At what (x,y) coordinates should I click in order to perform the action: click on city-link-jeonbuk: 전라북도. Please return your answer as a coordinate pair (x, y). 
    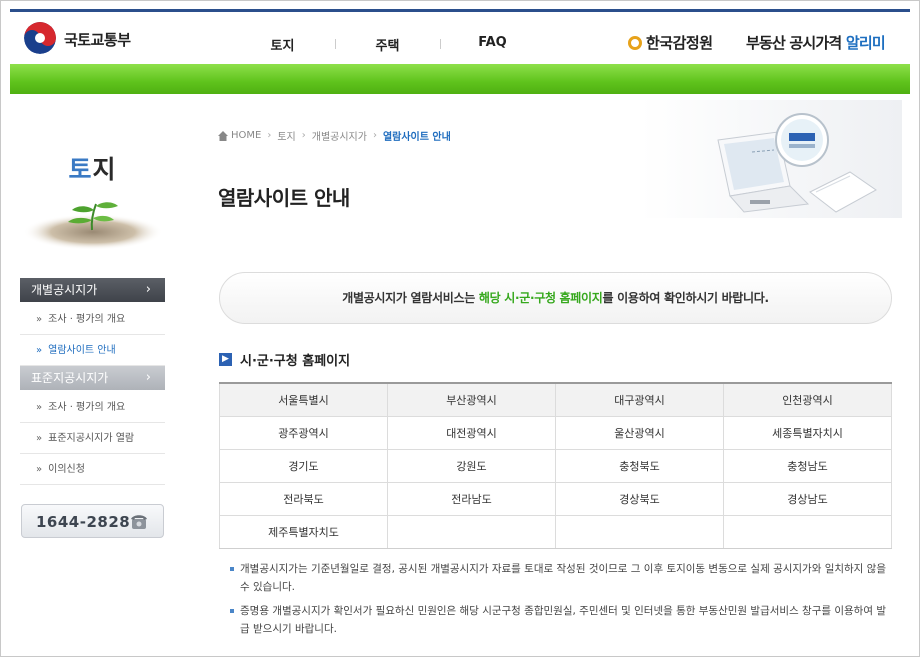
    Looking at the image, I should click on (303, 498).